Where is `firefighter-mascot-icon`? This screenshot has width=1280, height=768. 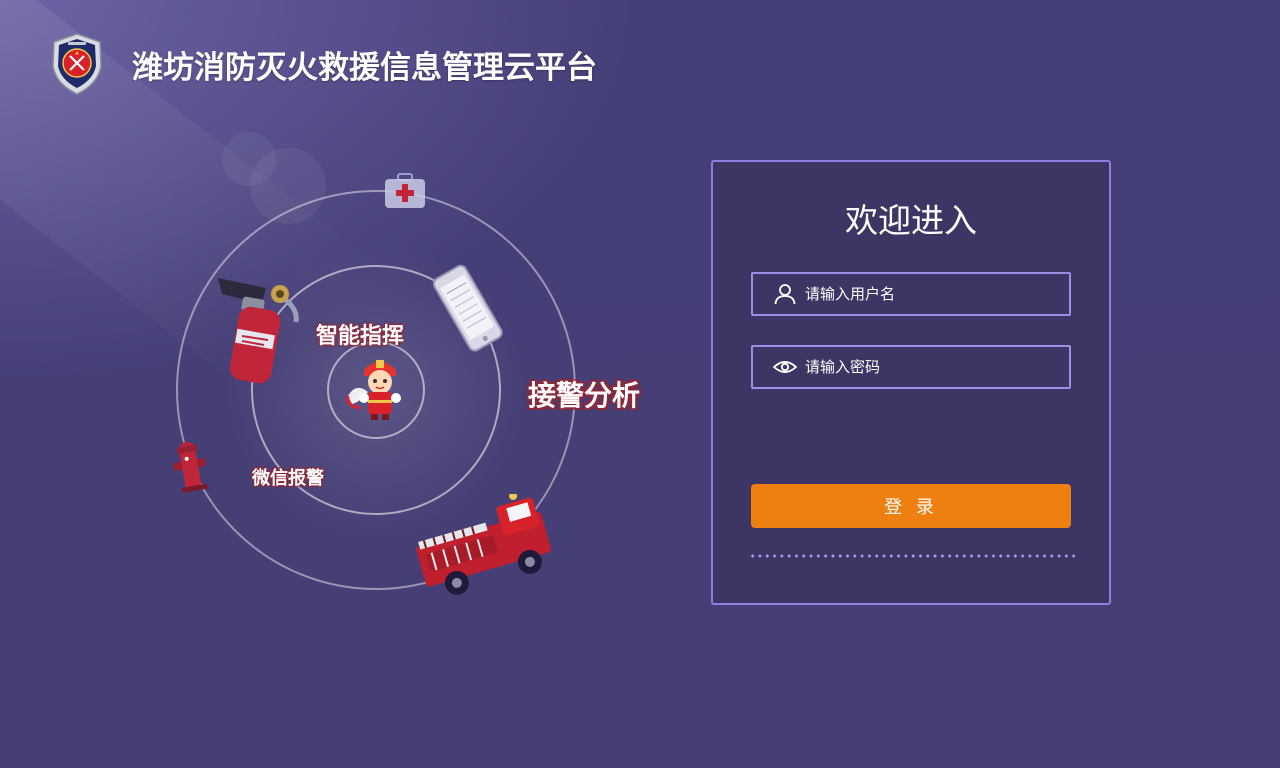 firefighter-mascot-icon is located at coordinates (373, 390).